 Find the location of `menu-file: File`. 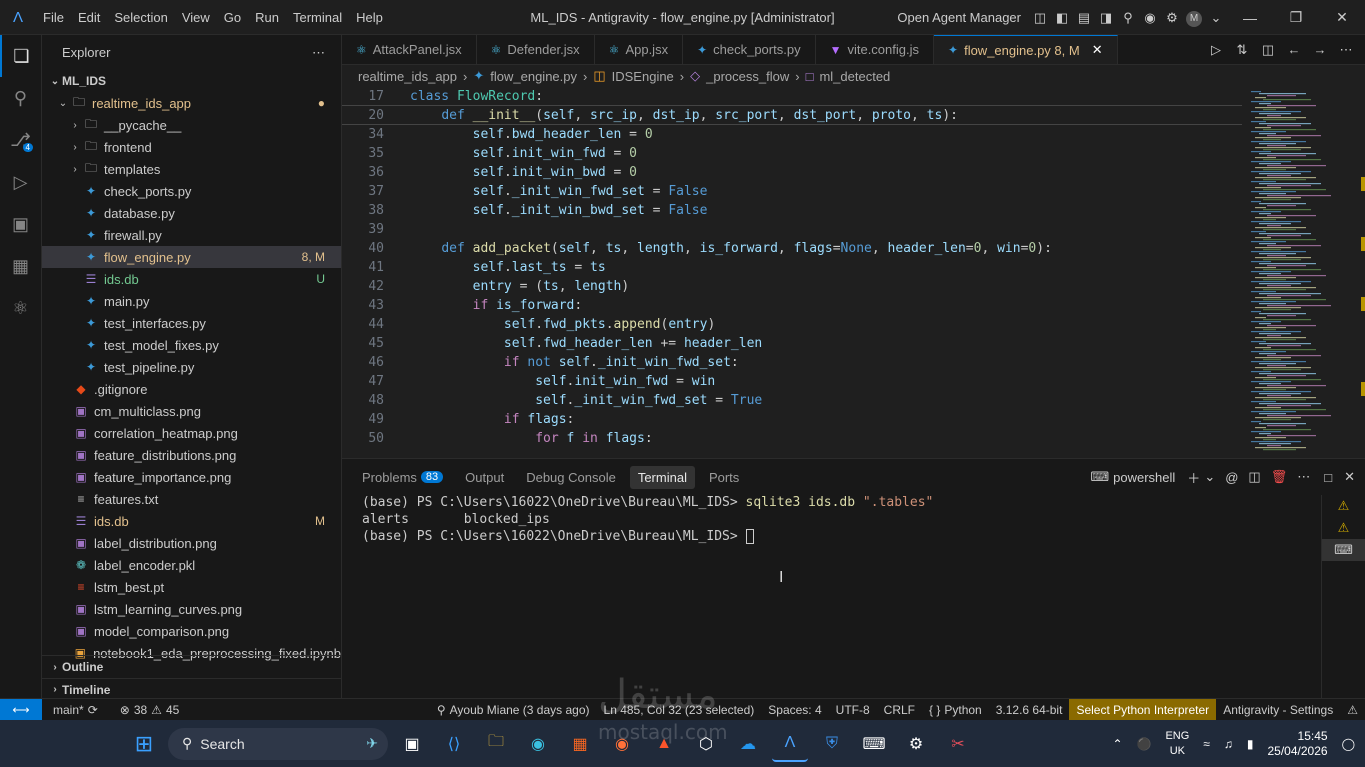

menu-file: File is located at coordinates (53, 17).